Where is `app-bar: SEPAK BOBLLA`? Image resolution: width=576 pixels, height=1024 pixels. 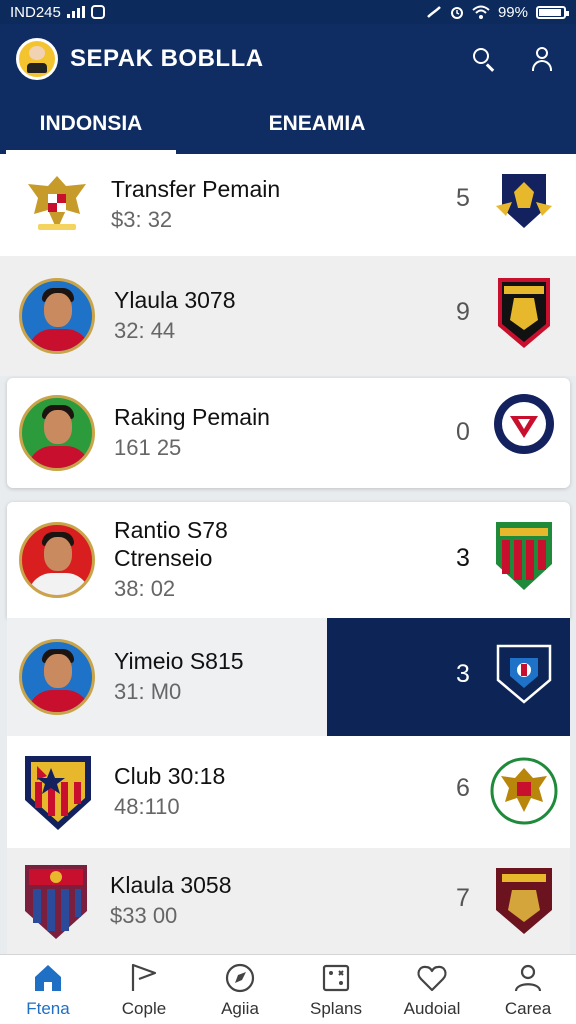 app-bar: SEPAK BOBLLA is located at coordinates (288, 59).